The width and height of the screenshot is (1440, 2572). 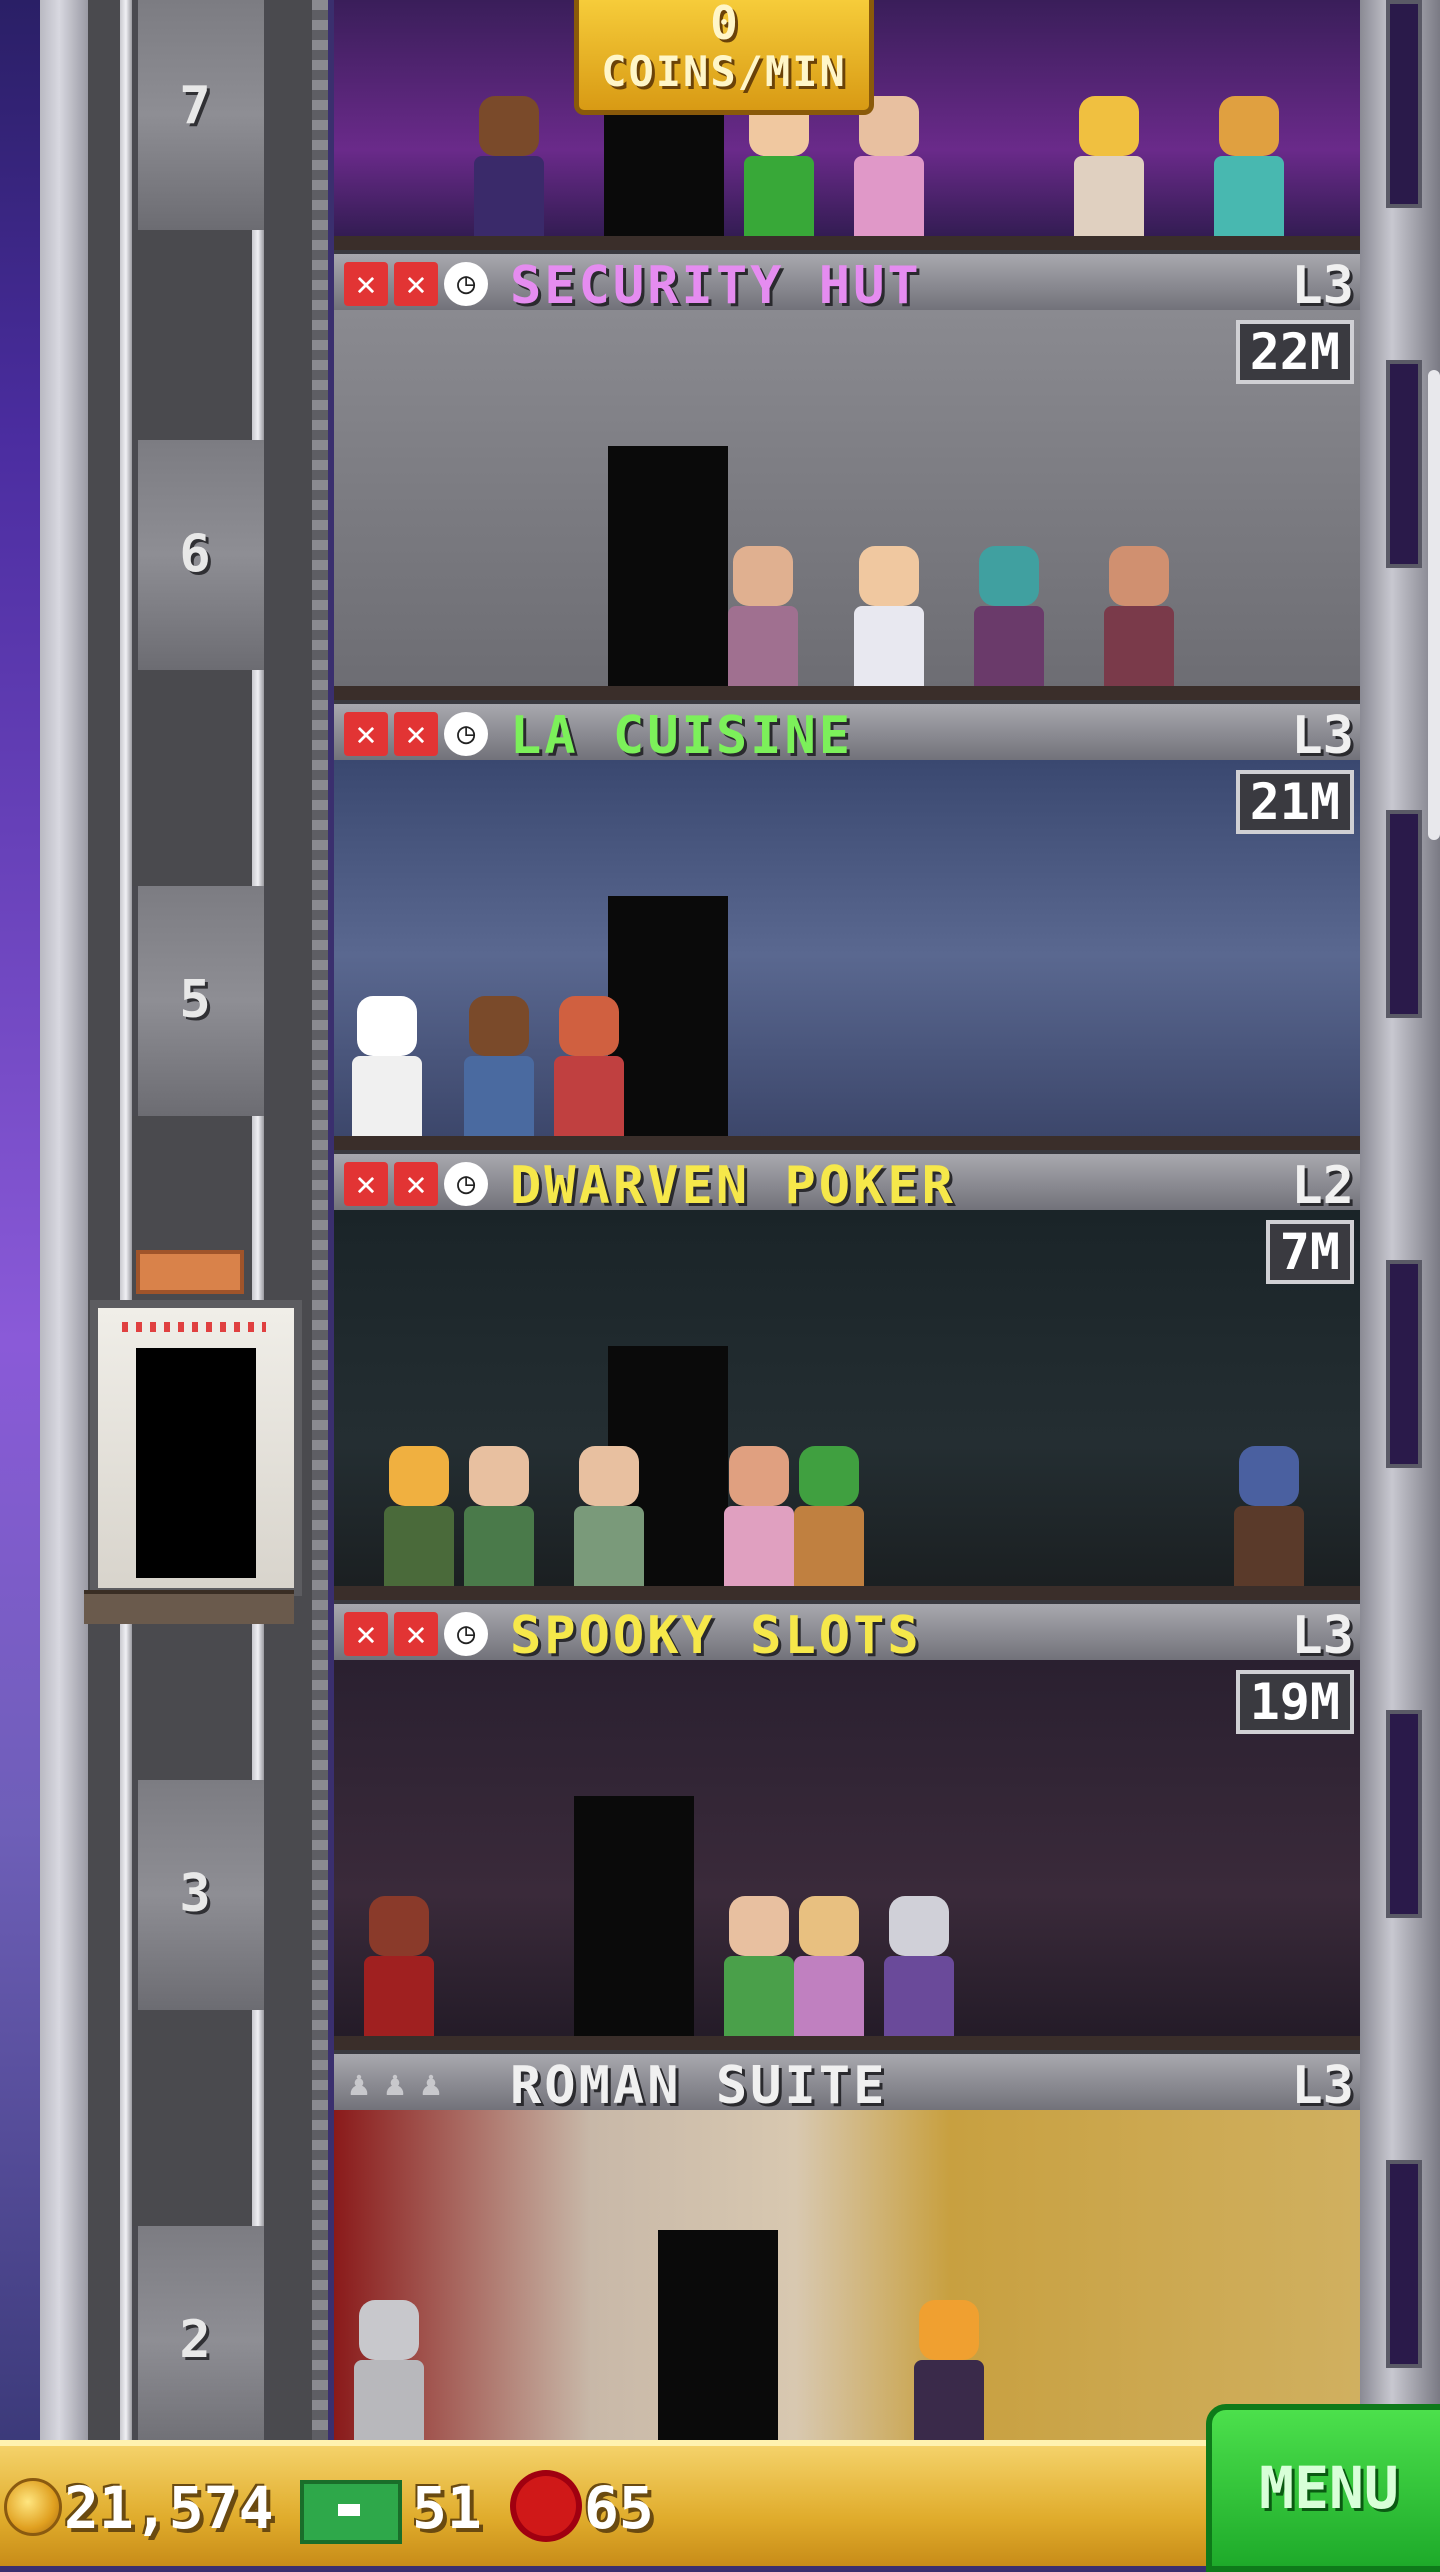 I want to click on menu-button: MENU, so click(x=1323, y=2488).